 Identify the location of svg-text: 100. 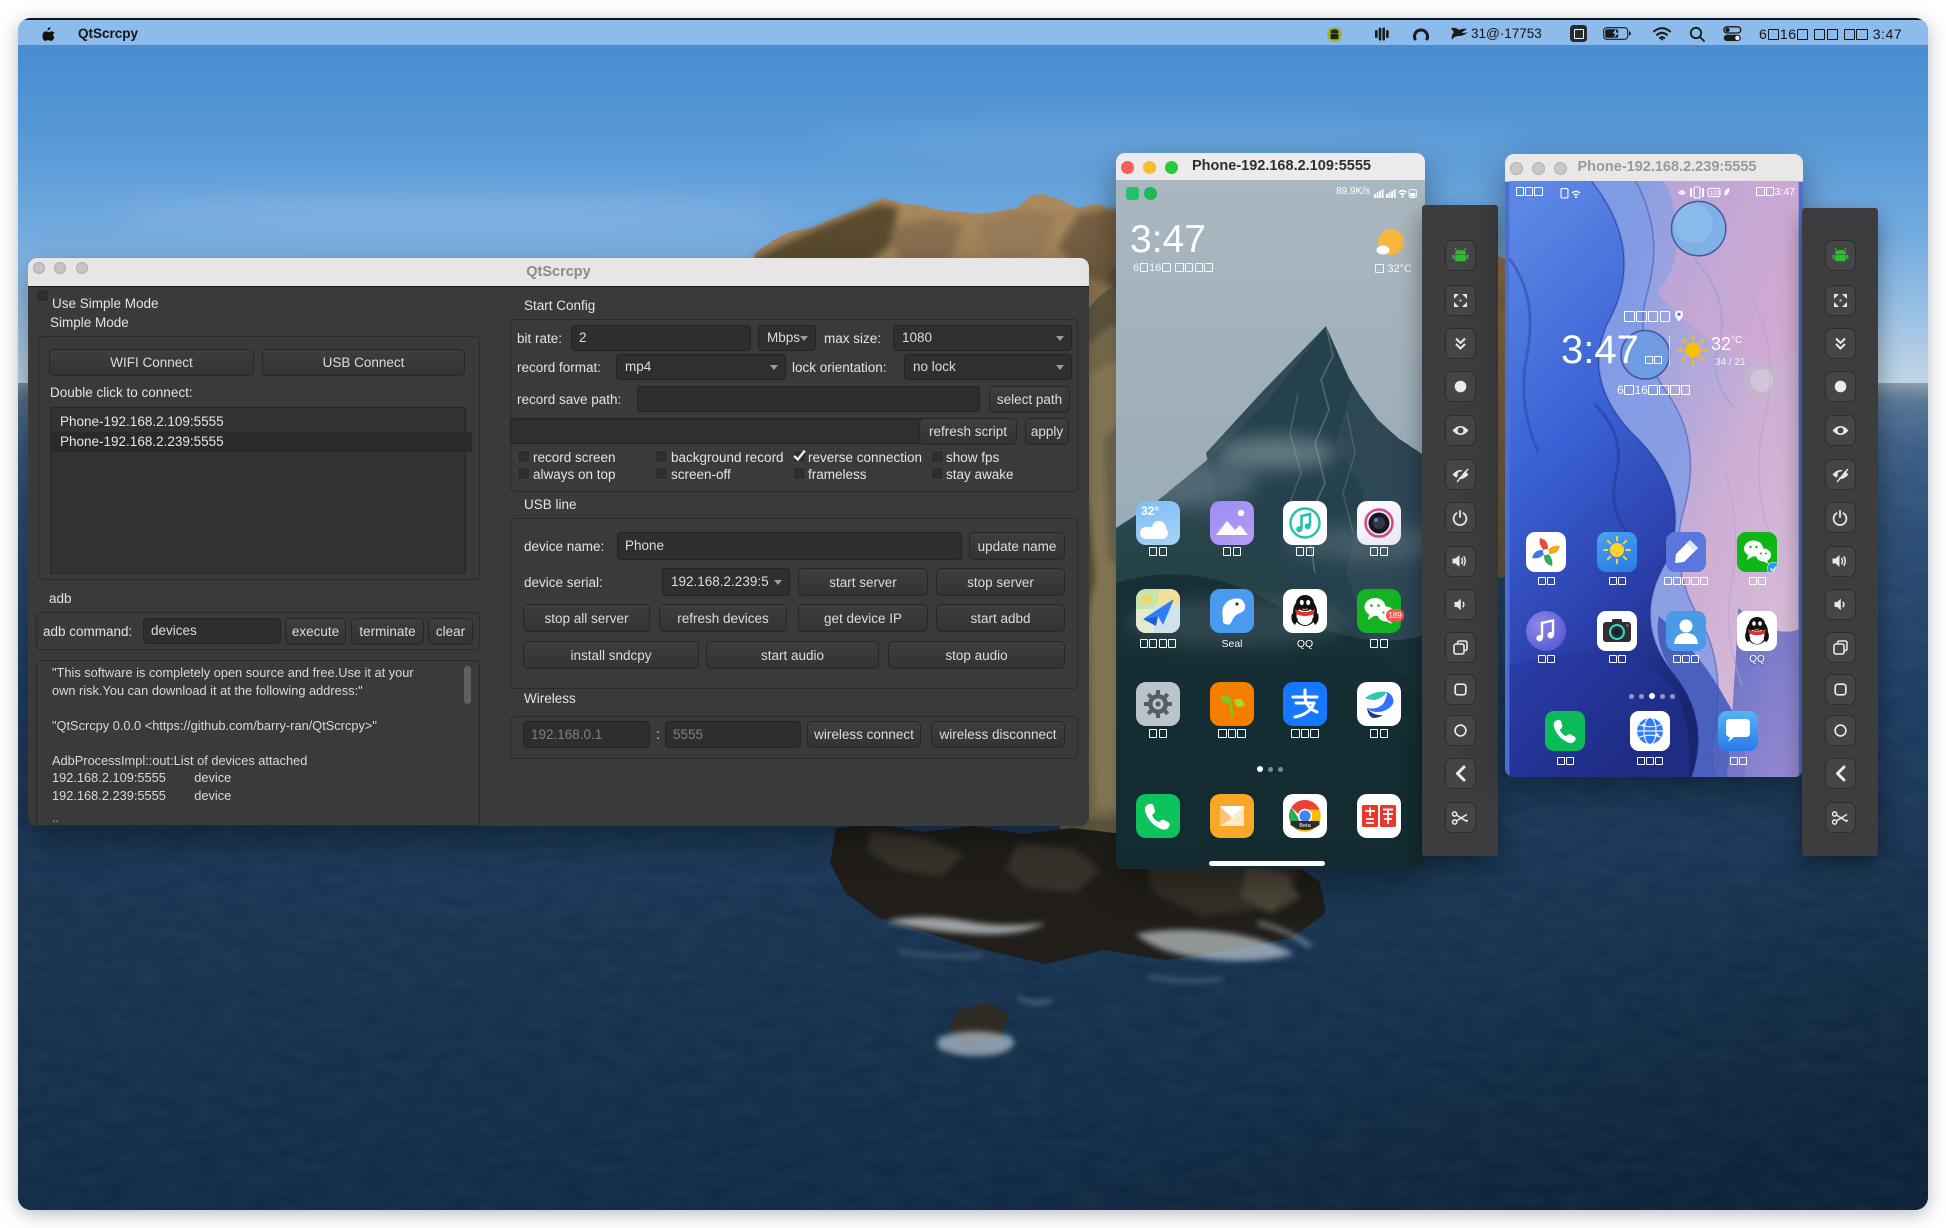
(1715, 194).